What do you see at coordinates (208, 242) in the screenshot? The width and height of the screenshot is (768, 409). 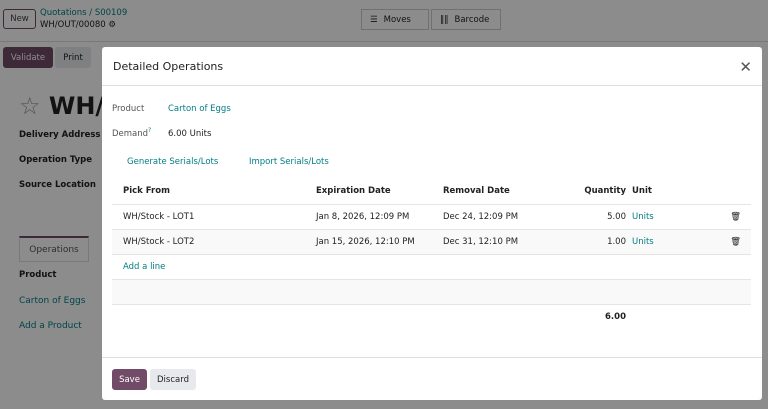 I see `pick-from-cell: WH/Stock - LOT2` at bounding box center [208, 242].